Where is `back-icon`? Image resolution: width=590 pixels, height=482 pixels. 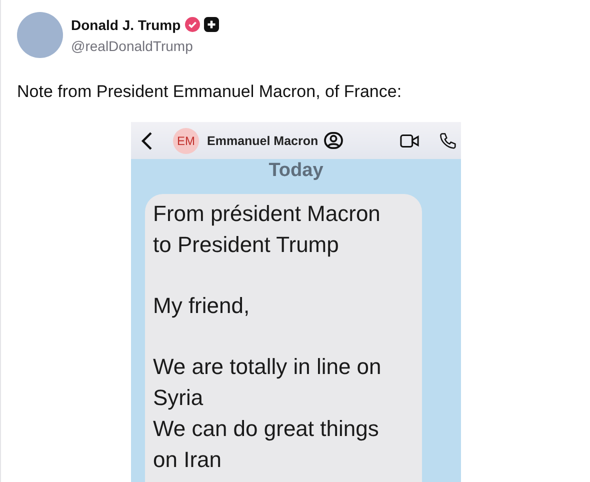
back-icon is located at coordinates (147, 140).